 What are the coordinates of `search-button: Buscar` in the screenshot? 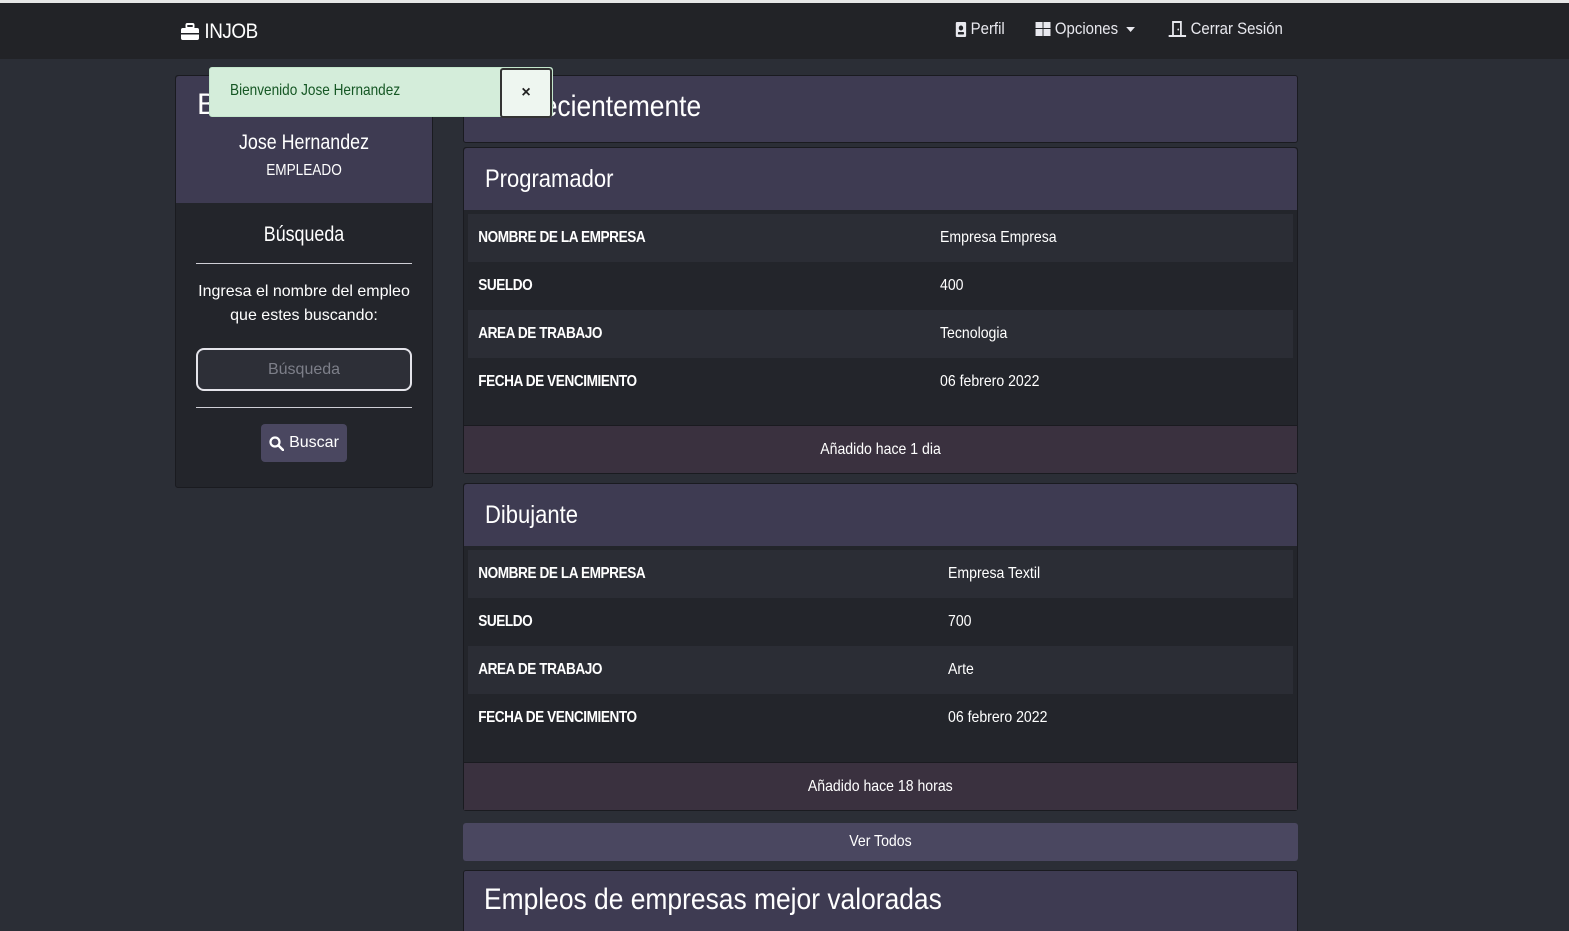 It's located at (304, 443).